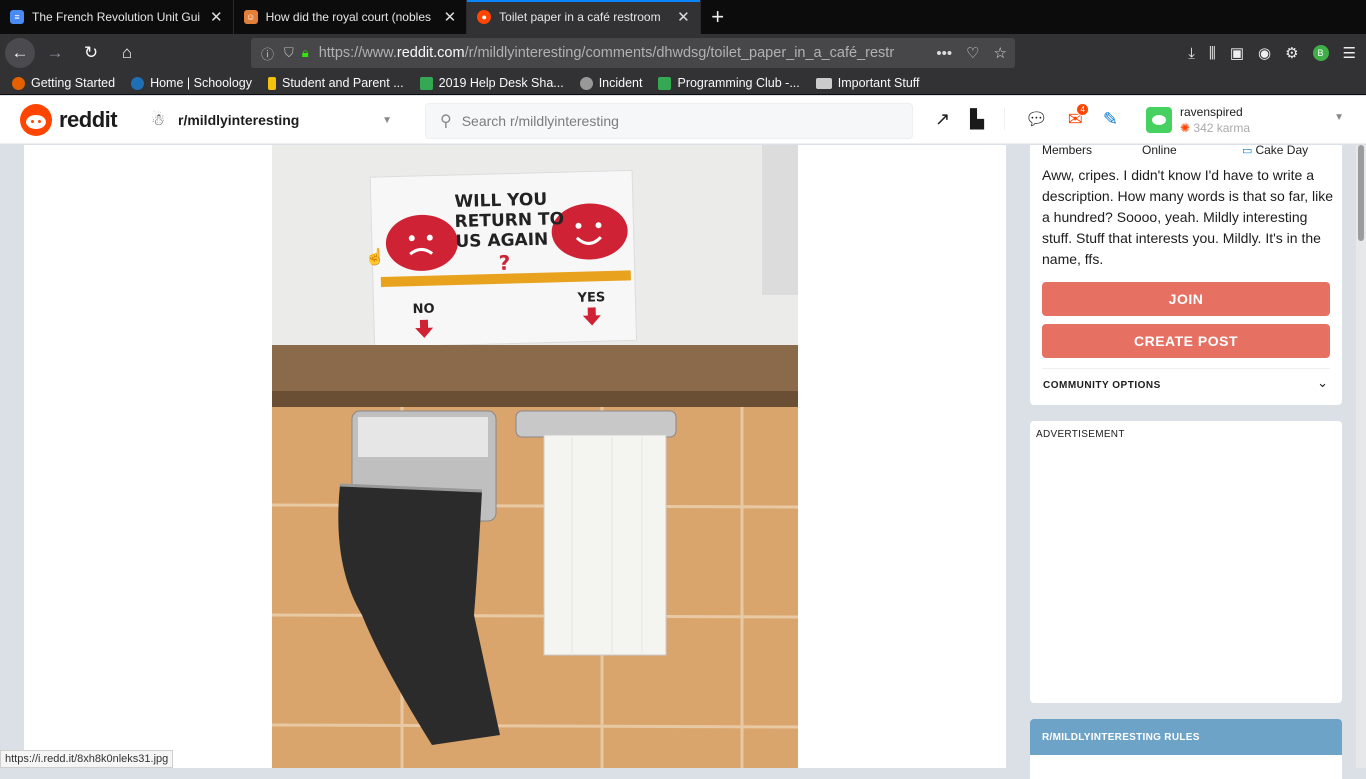 The width and height of the screenshot is (1366, 779). What do you see at coordinates (87, 759) in the screenshot?
I see `browser-status-bar: https://i.redd.it/8xh8k0nleks31.jpg` at bounding box center [87, 759].